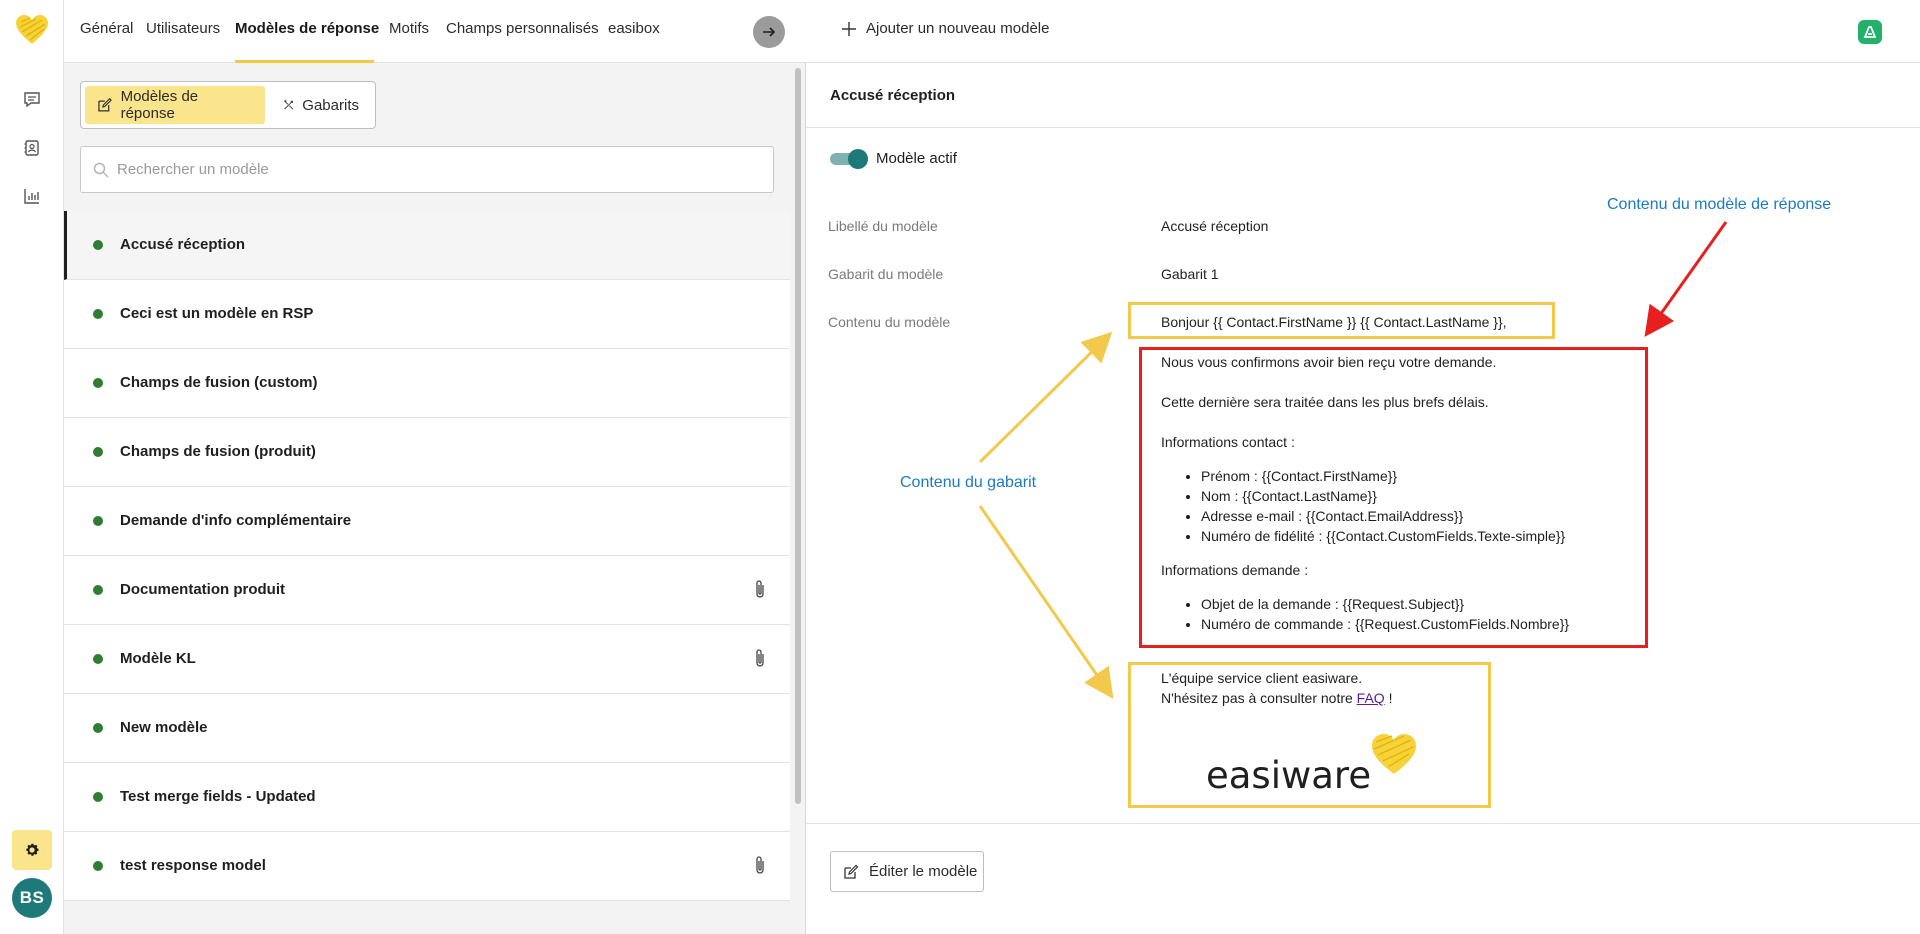 The width and height of the screenshot is (1920, 934). I want to click on search-icon, so click(101, 170).